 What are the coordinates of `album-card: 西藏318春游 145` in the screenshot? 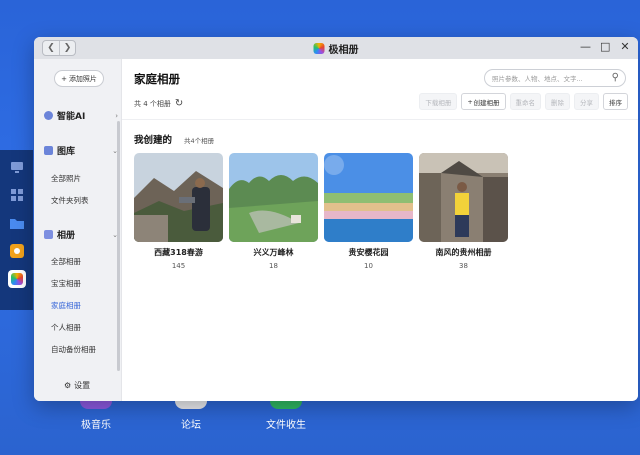 It's located at (178, 211).